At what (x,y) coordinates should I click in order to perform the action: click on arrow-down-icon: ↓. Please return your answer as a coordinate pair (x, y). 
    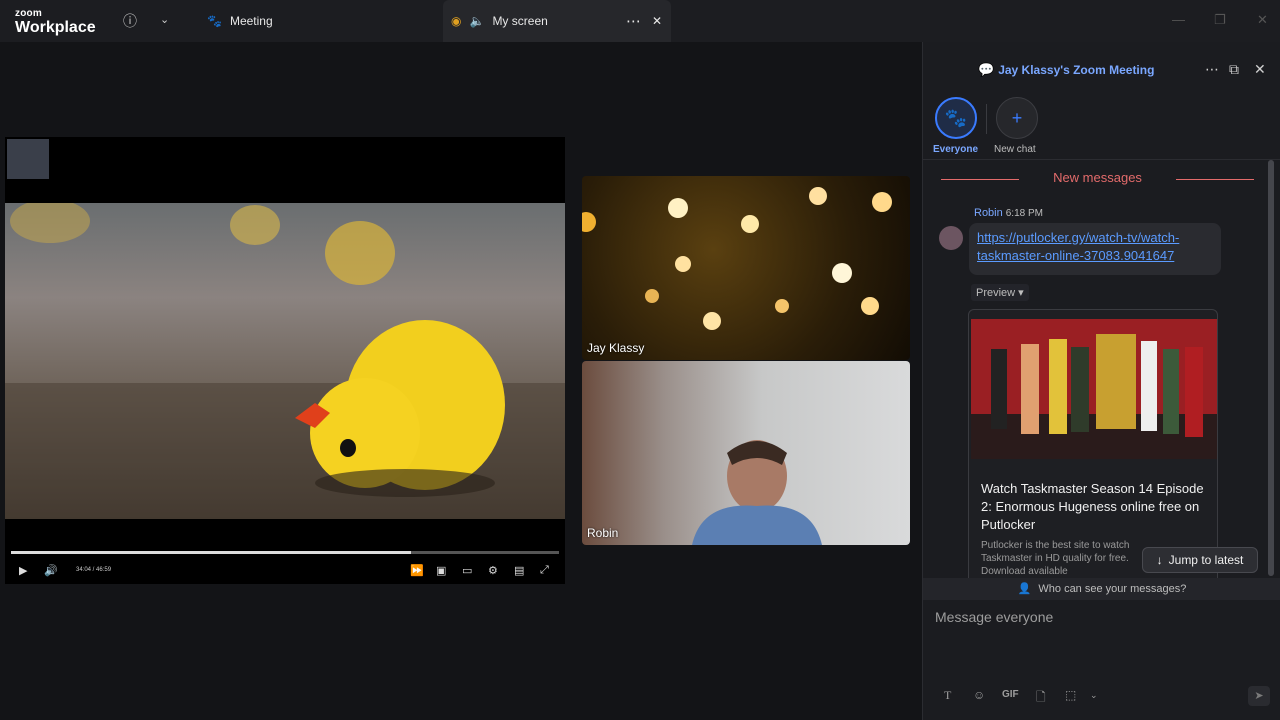
    Looking at the image, I should click on (1159, 560).